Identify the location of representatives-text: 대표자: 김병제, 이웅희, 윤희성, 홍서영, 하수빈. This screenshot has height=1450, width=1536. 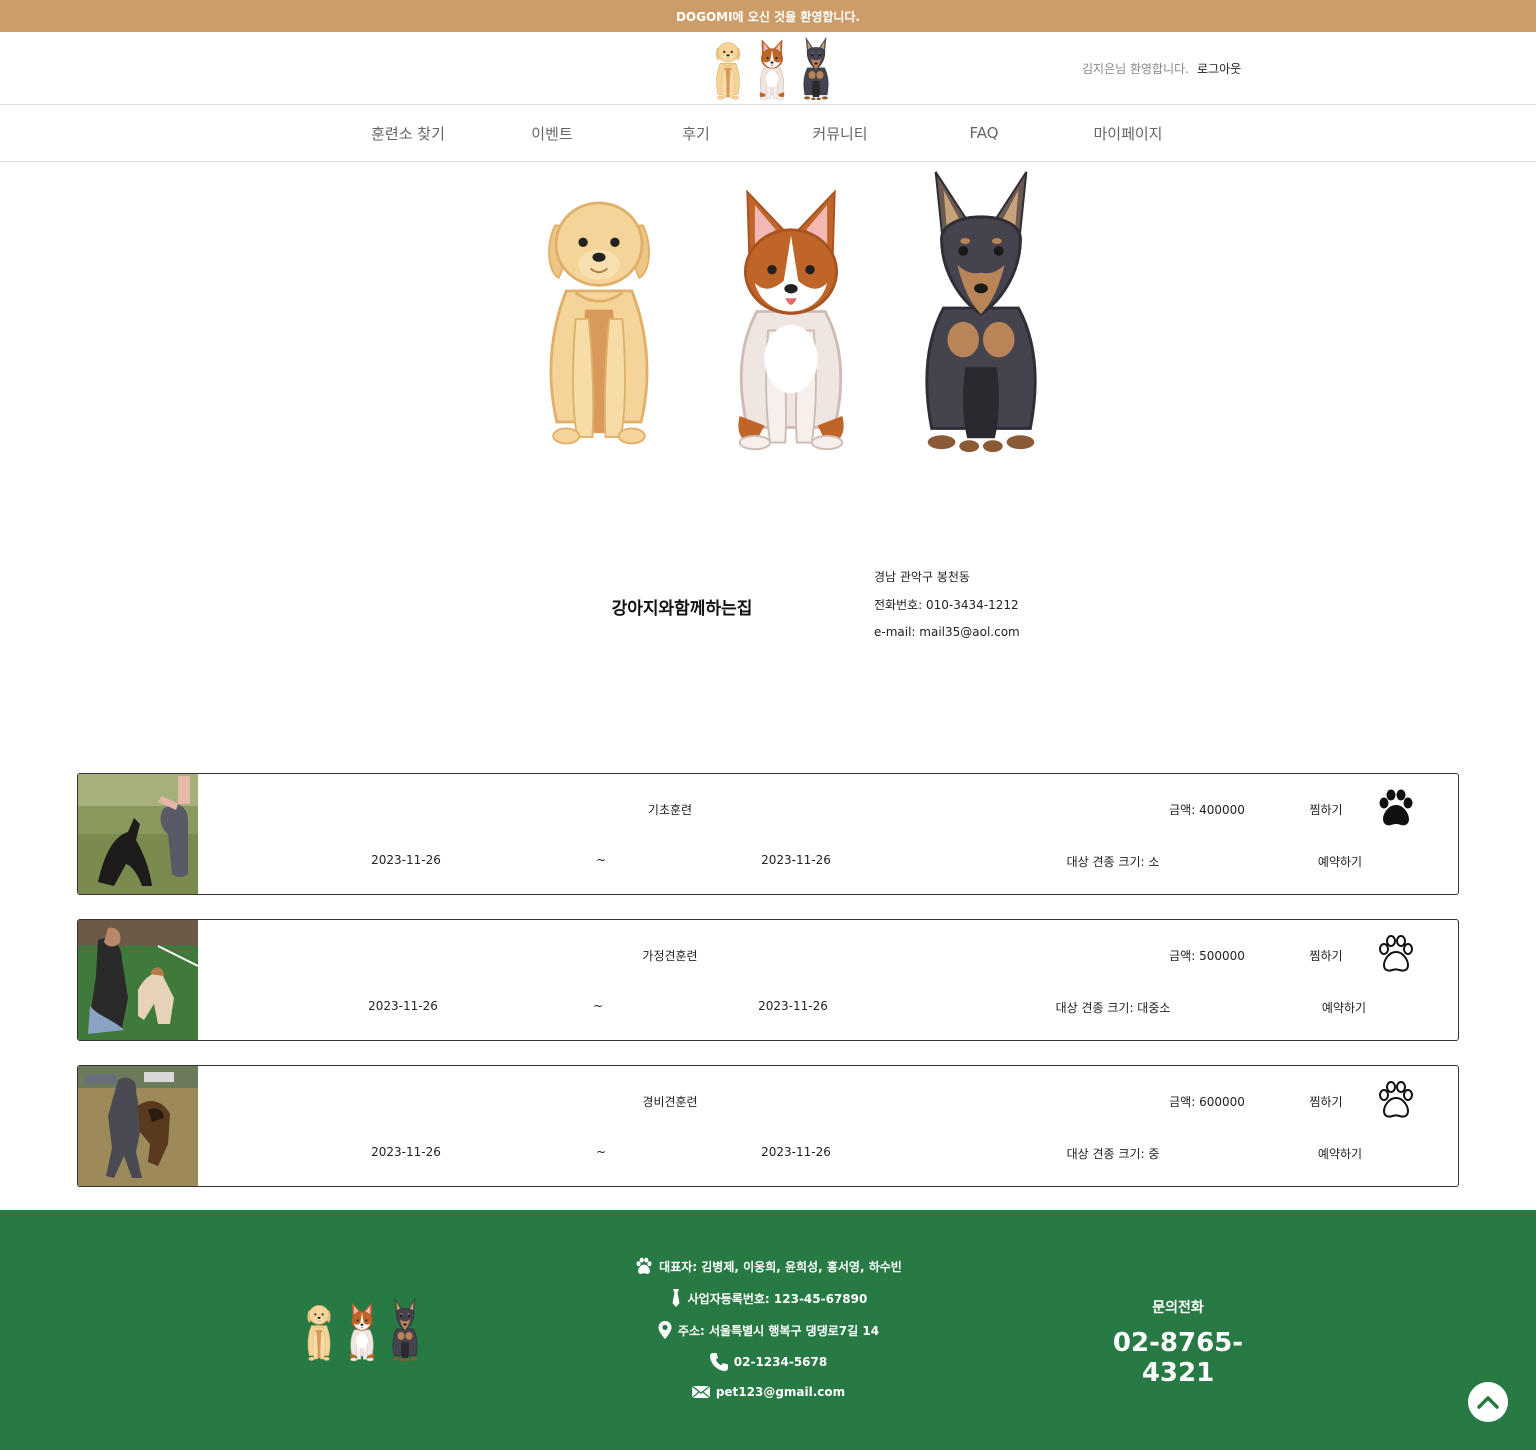
(780, 1266).